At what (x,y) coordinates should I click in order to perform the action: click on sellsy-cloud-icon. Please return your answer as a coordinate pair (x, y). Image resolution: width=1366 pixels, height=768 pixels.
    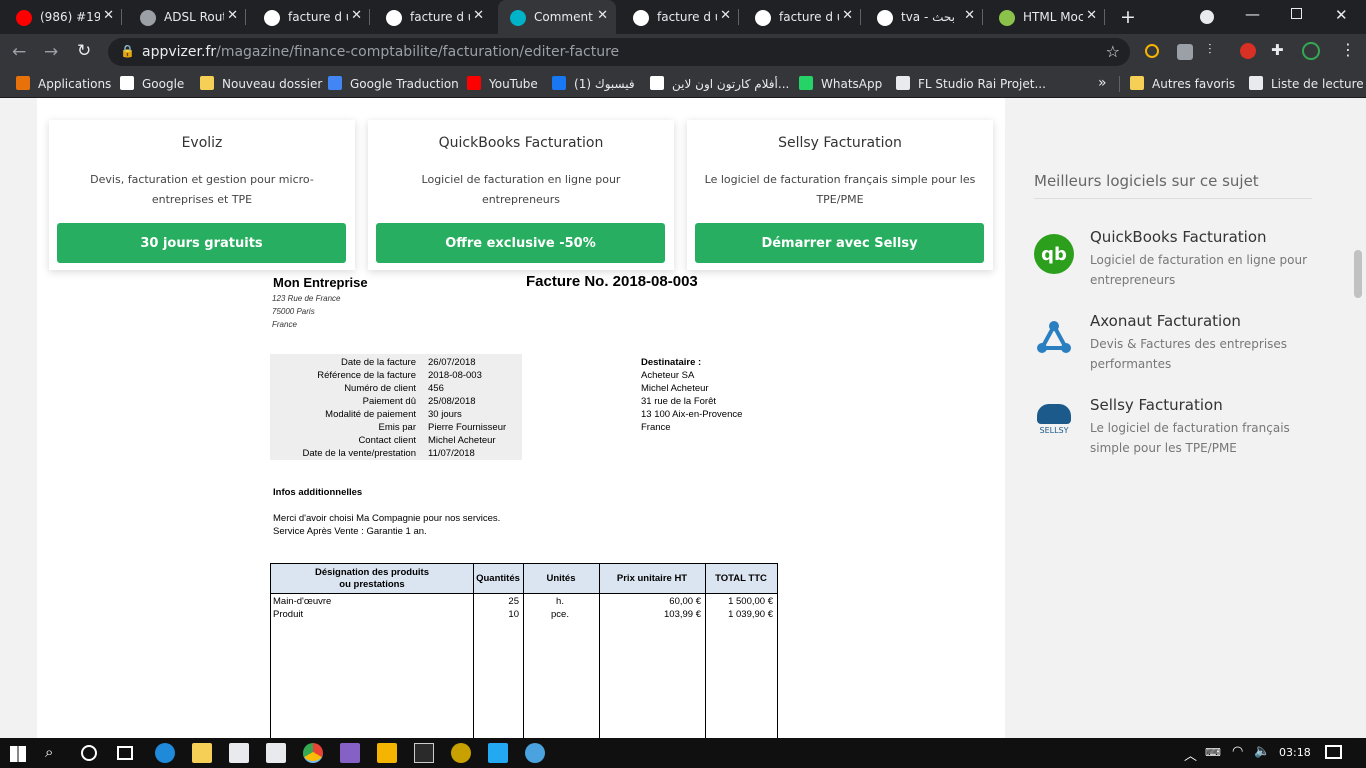
    Looking at the image, I should click on (1054, 414).